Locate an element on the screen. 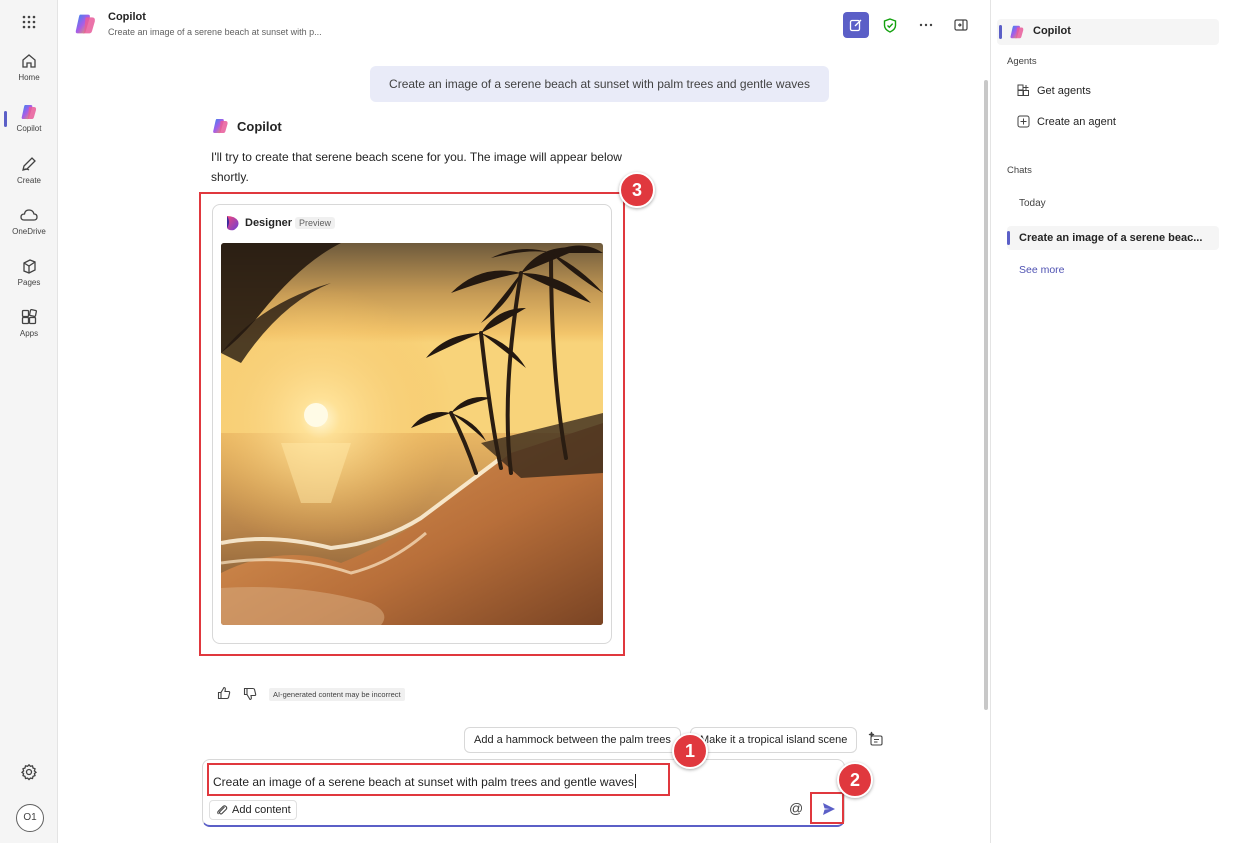 The image size is (1239, 843). panel-icon is located at coordinates (961, 25).